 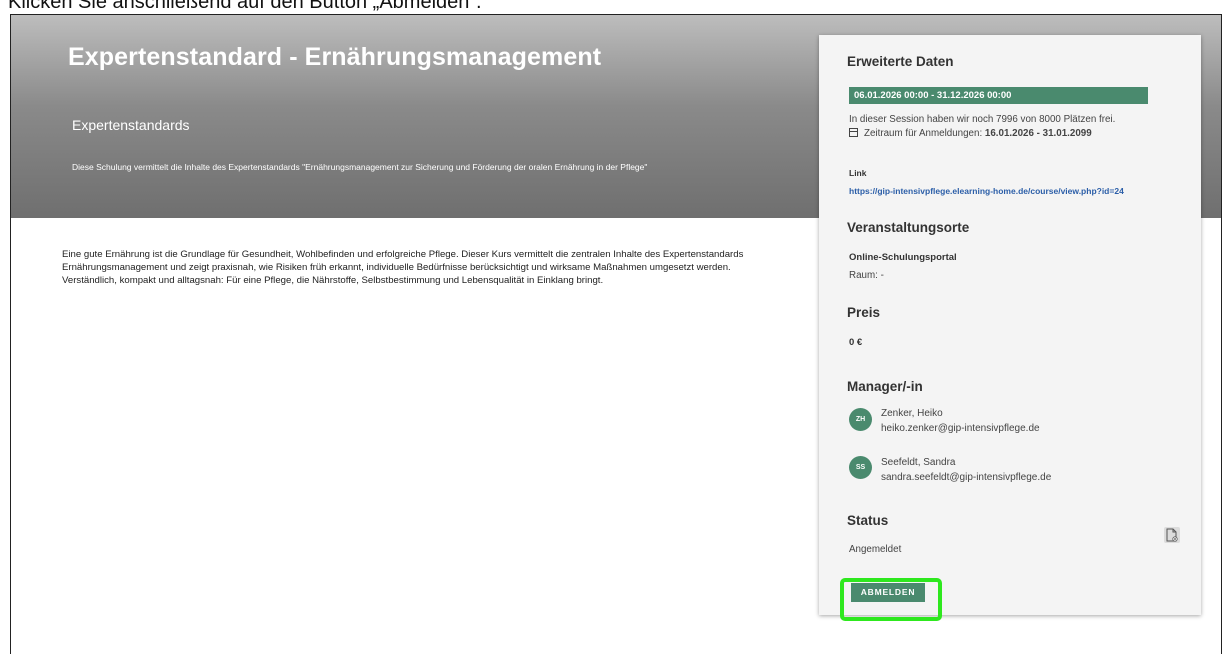 I want to click on avatar: ZH, so click(x=860, y=419).